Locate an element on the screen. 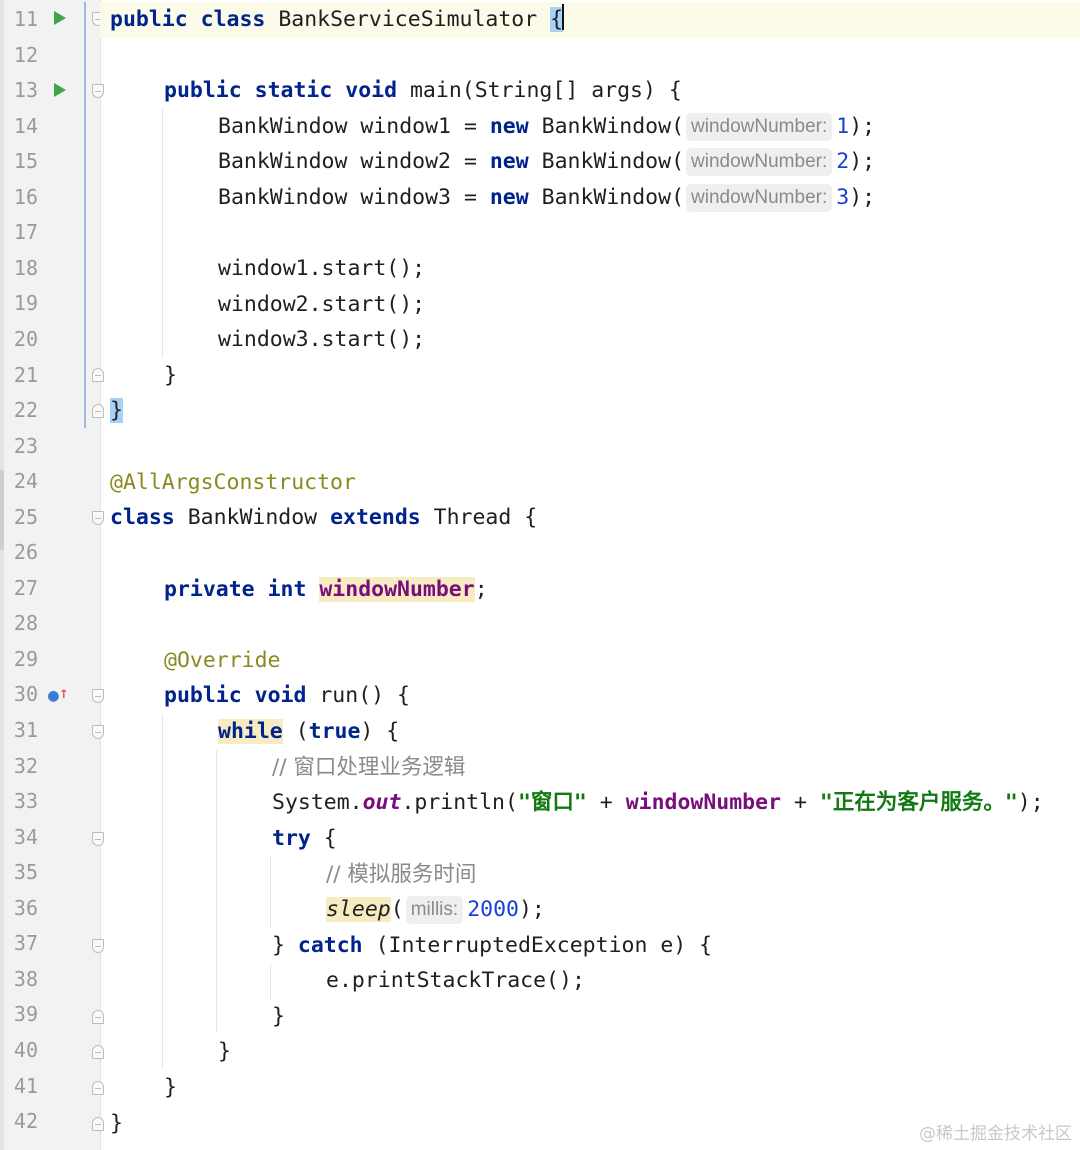 The width and height of the screenshot is (1080, 1150). punctuation: ( is located at coordinates (397, 909).